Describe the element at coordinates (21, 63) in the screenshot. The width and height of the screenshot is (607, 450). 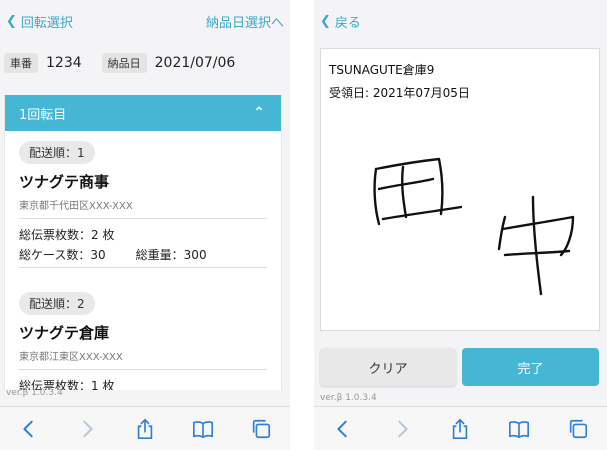
I see `vehicle-label: 車番` at that location.